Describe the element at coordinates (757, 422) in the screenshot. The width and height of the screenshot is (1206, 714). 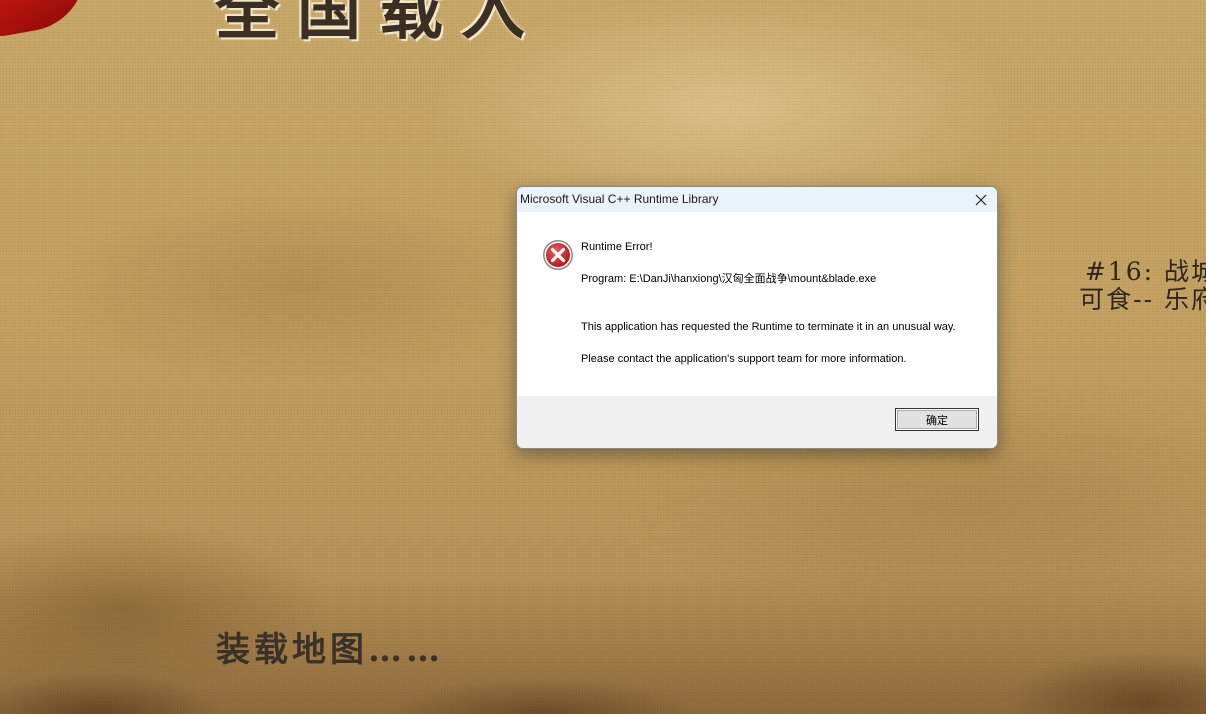
I see `dialog-footer: 确定` at that location.